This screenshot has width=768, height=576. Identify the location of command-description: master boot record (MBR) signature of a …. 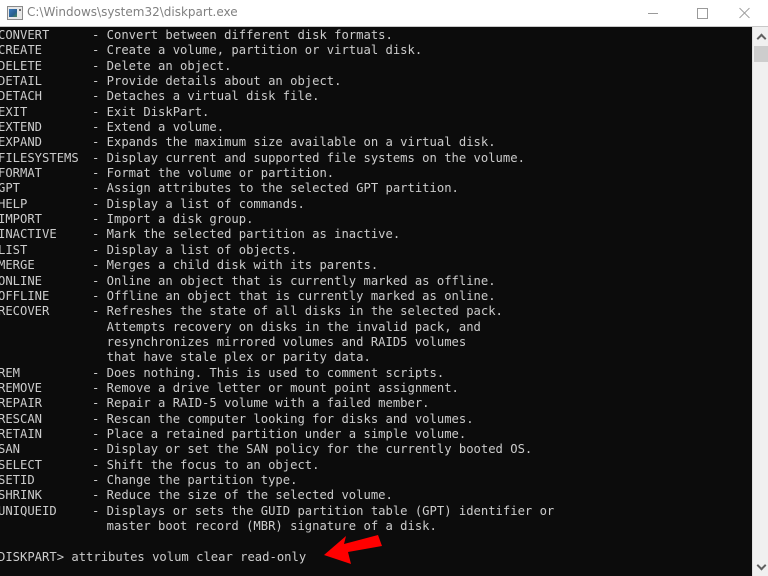
(264, 526).